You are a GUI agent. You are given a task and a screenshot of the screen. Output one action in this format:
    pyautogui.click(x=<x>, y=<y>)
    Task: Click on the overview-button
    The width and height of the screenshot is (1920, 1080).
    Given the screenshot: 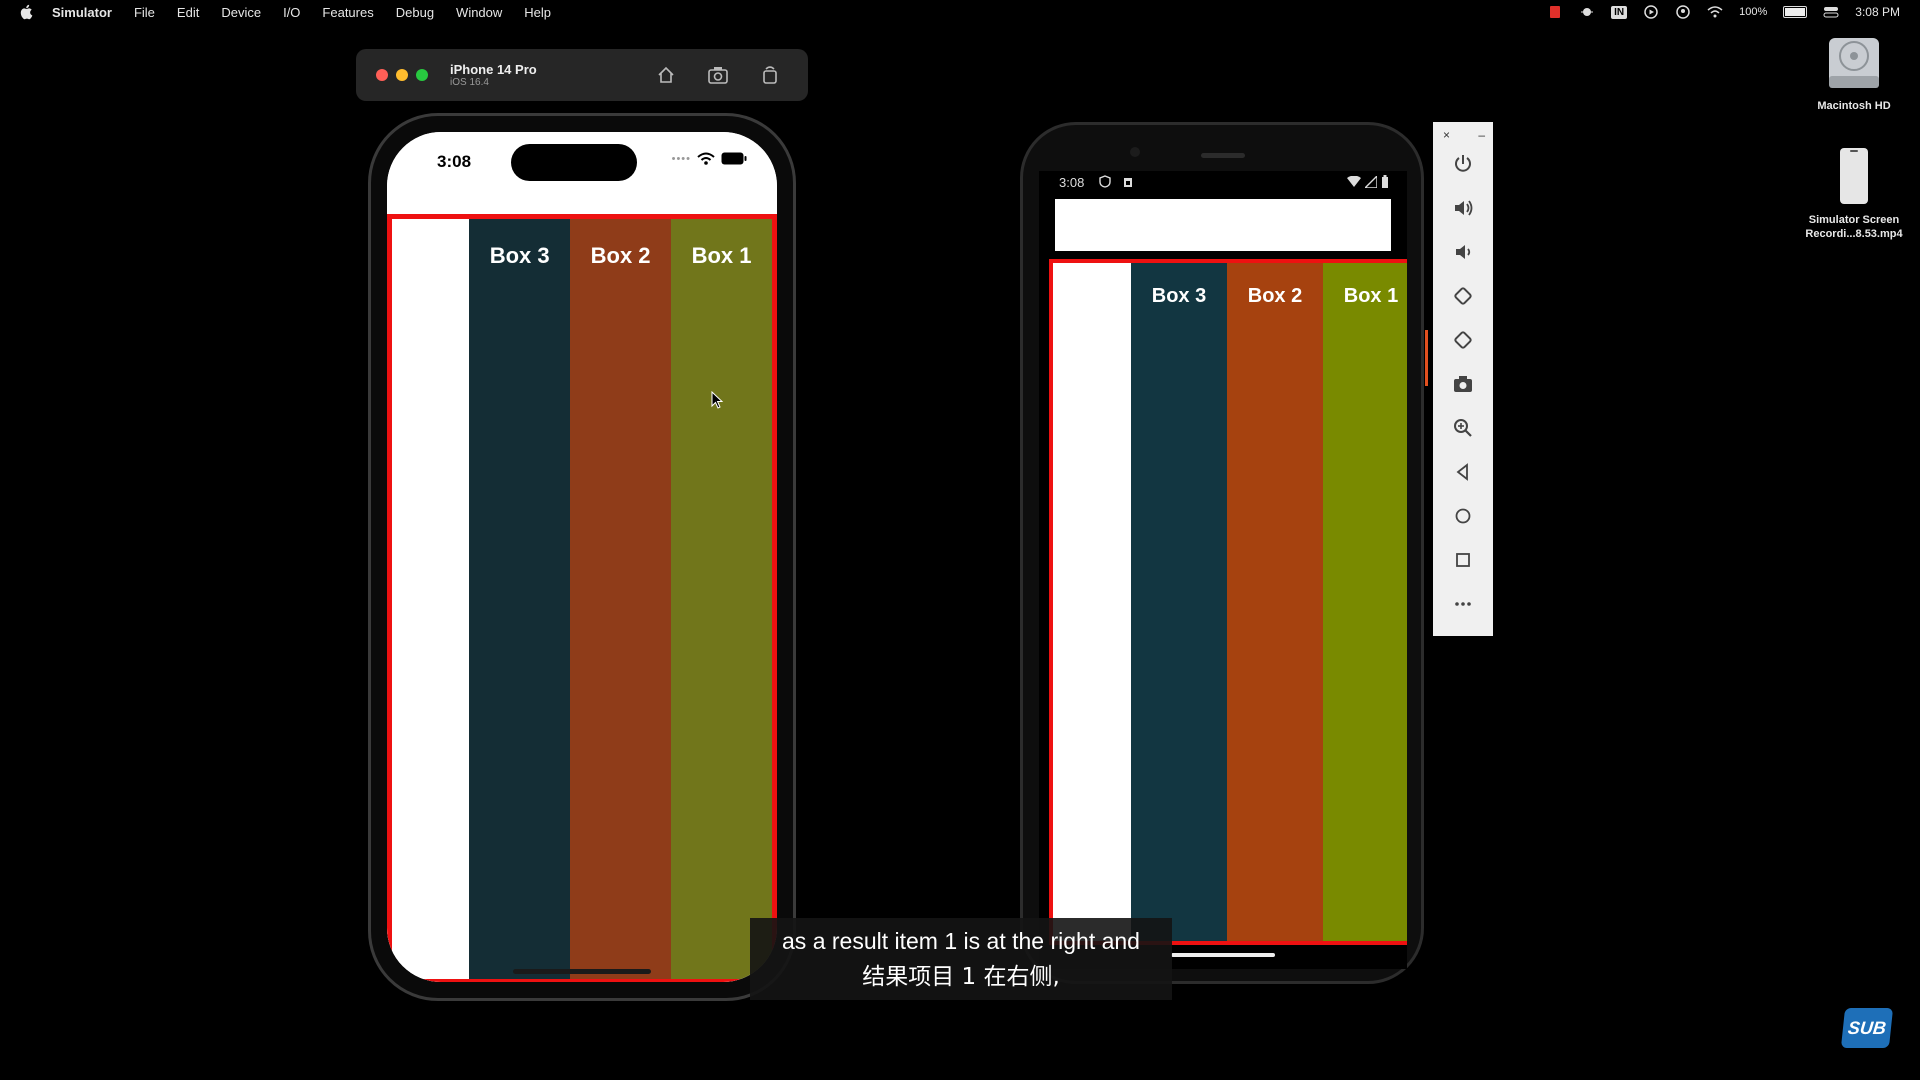 What is the action you would take?
    pyautogui.click(x=1463, y=560)
    